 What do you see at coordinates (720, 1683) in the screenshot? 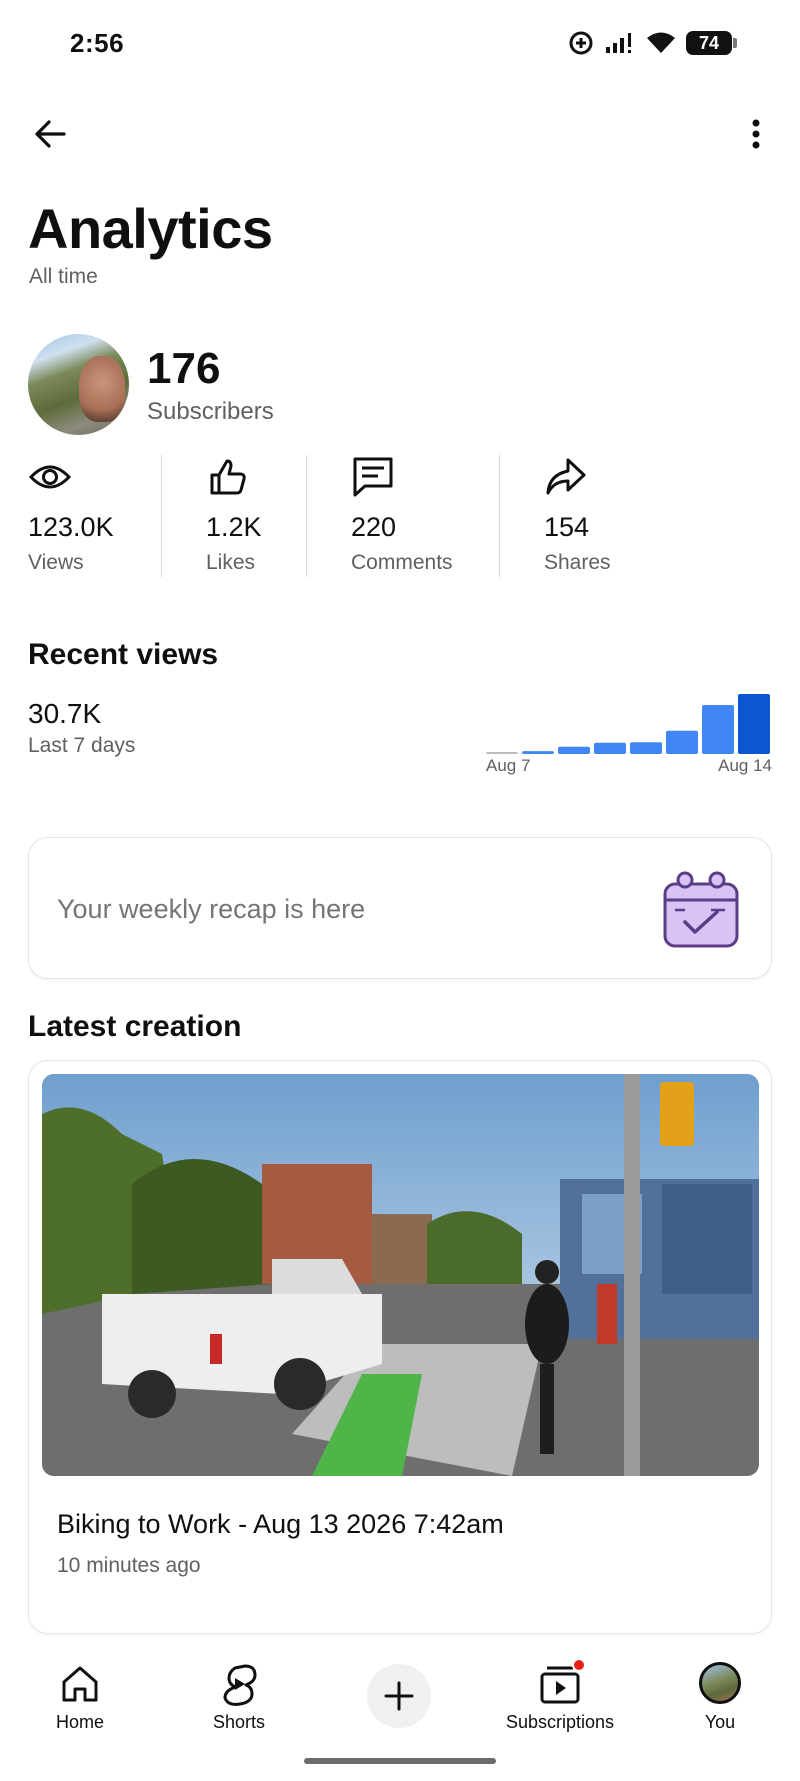
I see `profile-avatar` at bounding box center [720, 1683].